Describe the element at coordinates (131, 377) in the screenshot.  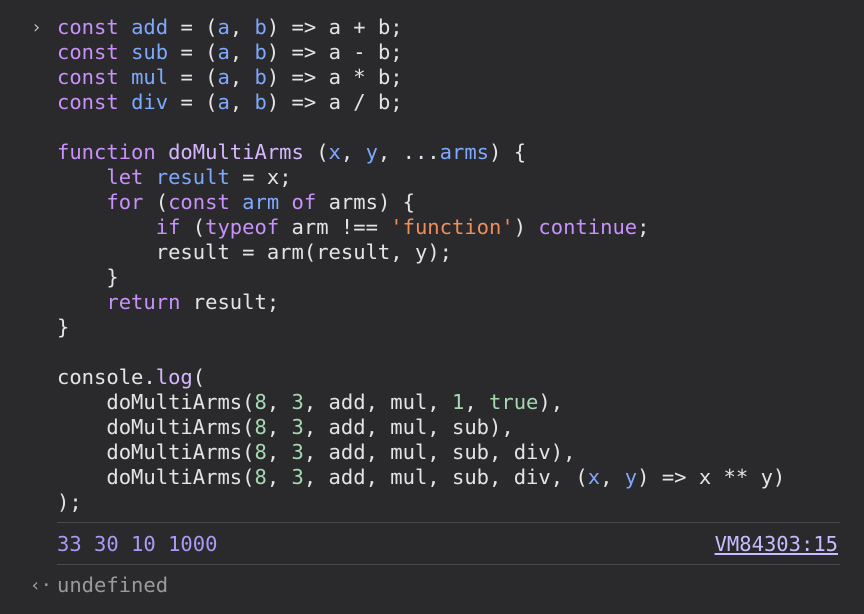
I see `code-line: console.log(` at that location.